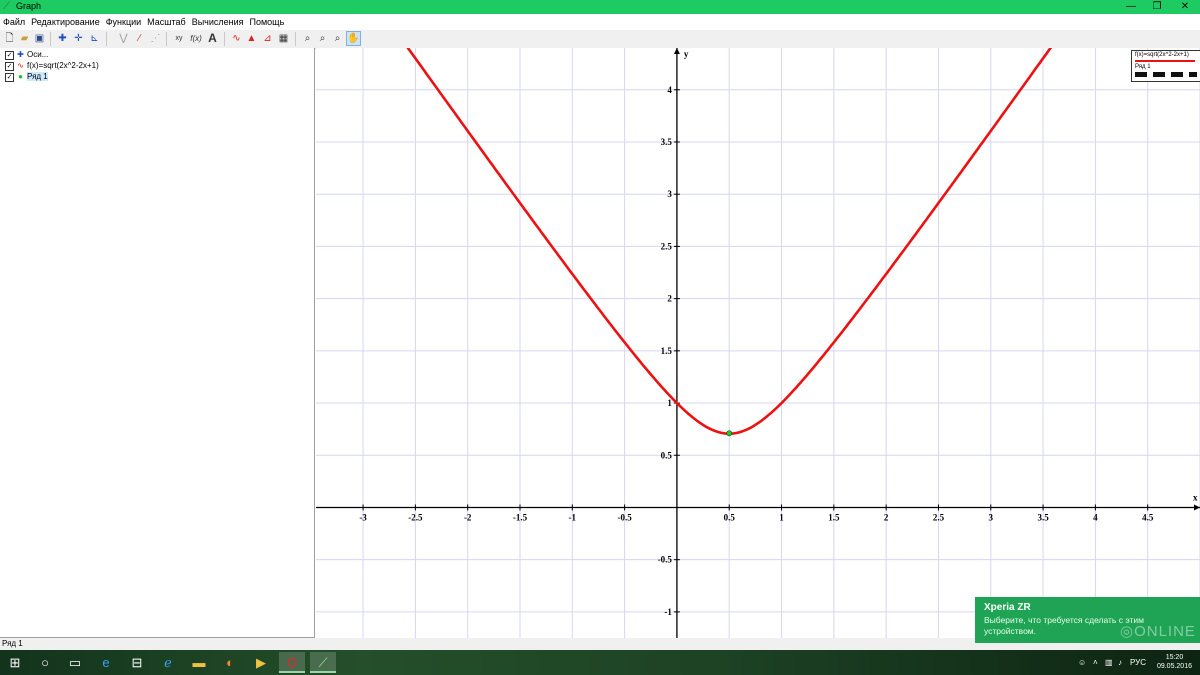 The height and width of the screenshot is (675, 1200). Describe the element at coordinates (624, 517) in the screenshot. I see `x-tick-label: -0.5` at that location.